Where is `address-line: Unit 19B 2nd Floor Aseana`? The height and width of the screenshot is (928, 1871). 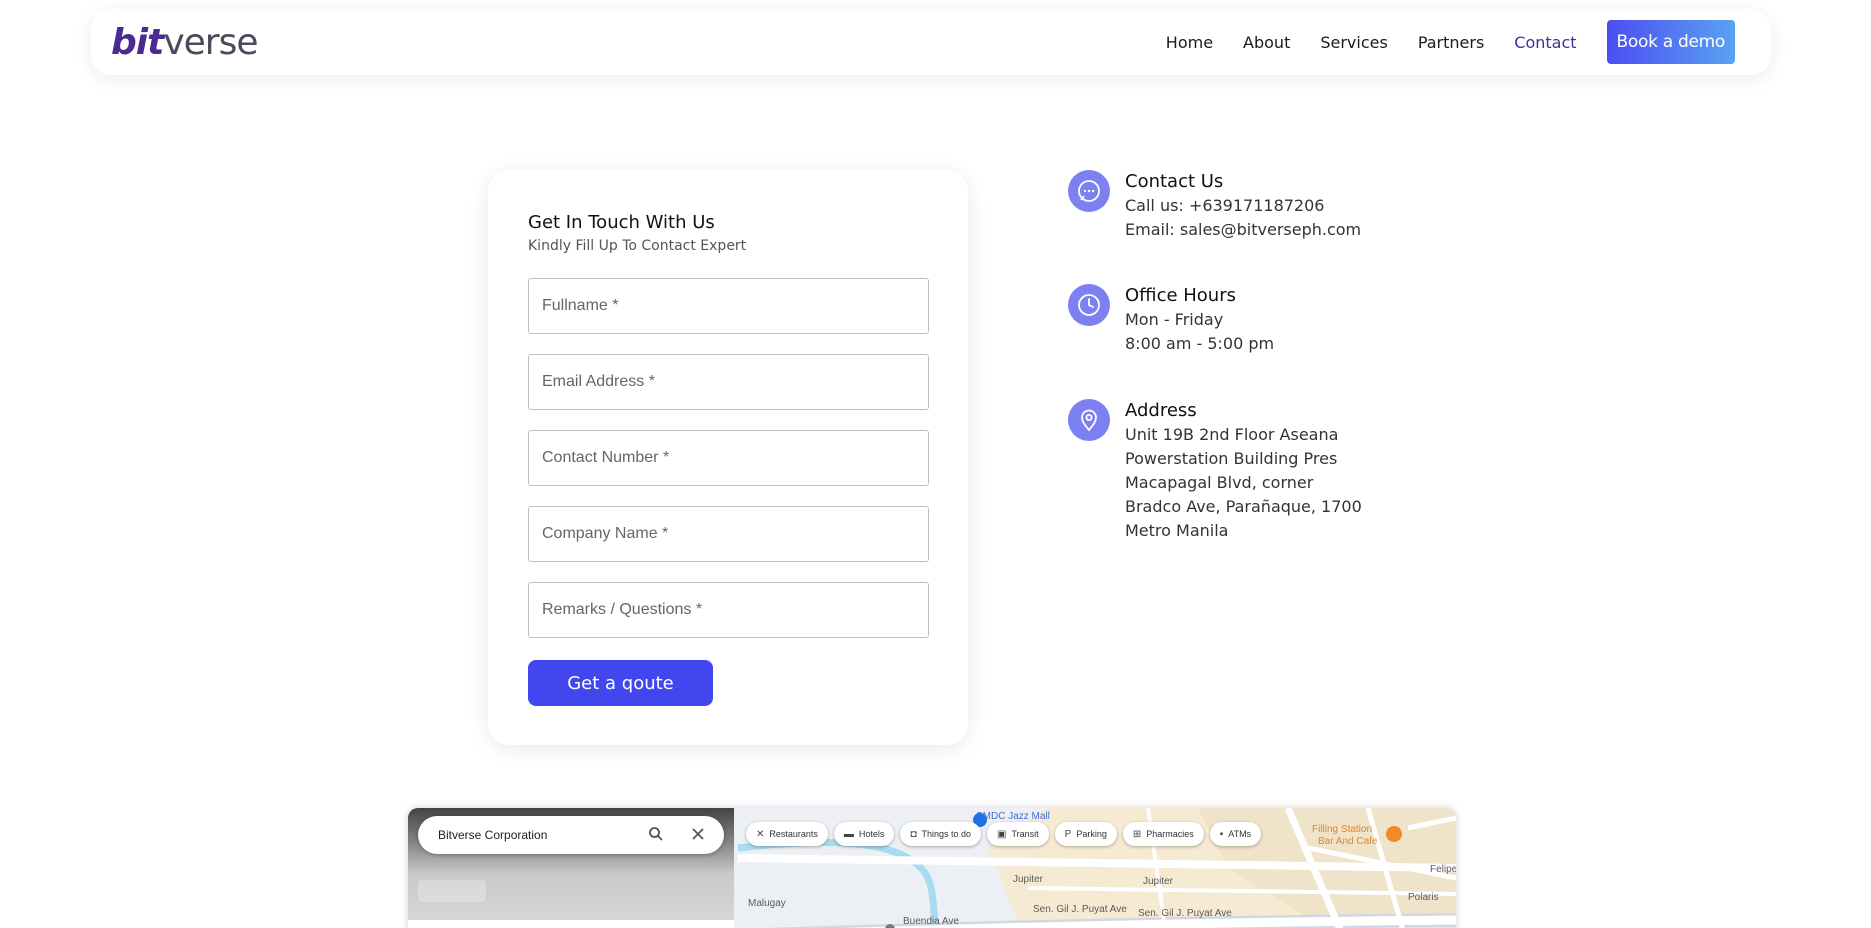 address-line: Unit 19B 2nd Floor Aseana is located at coordinates (1232, 434).